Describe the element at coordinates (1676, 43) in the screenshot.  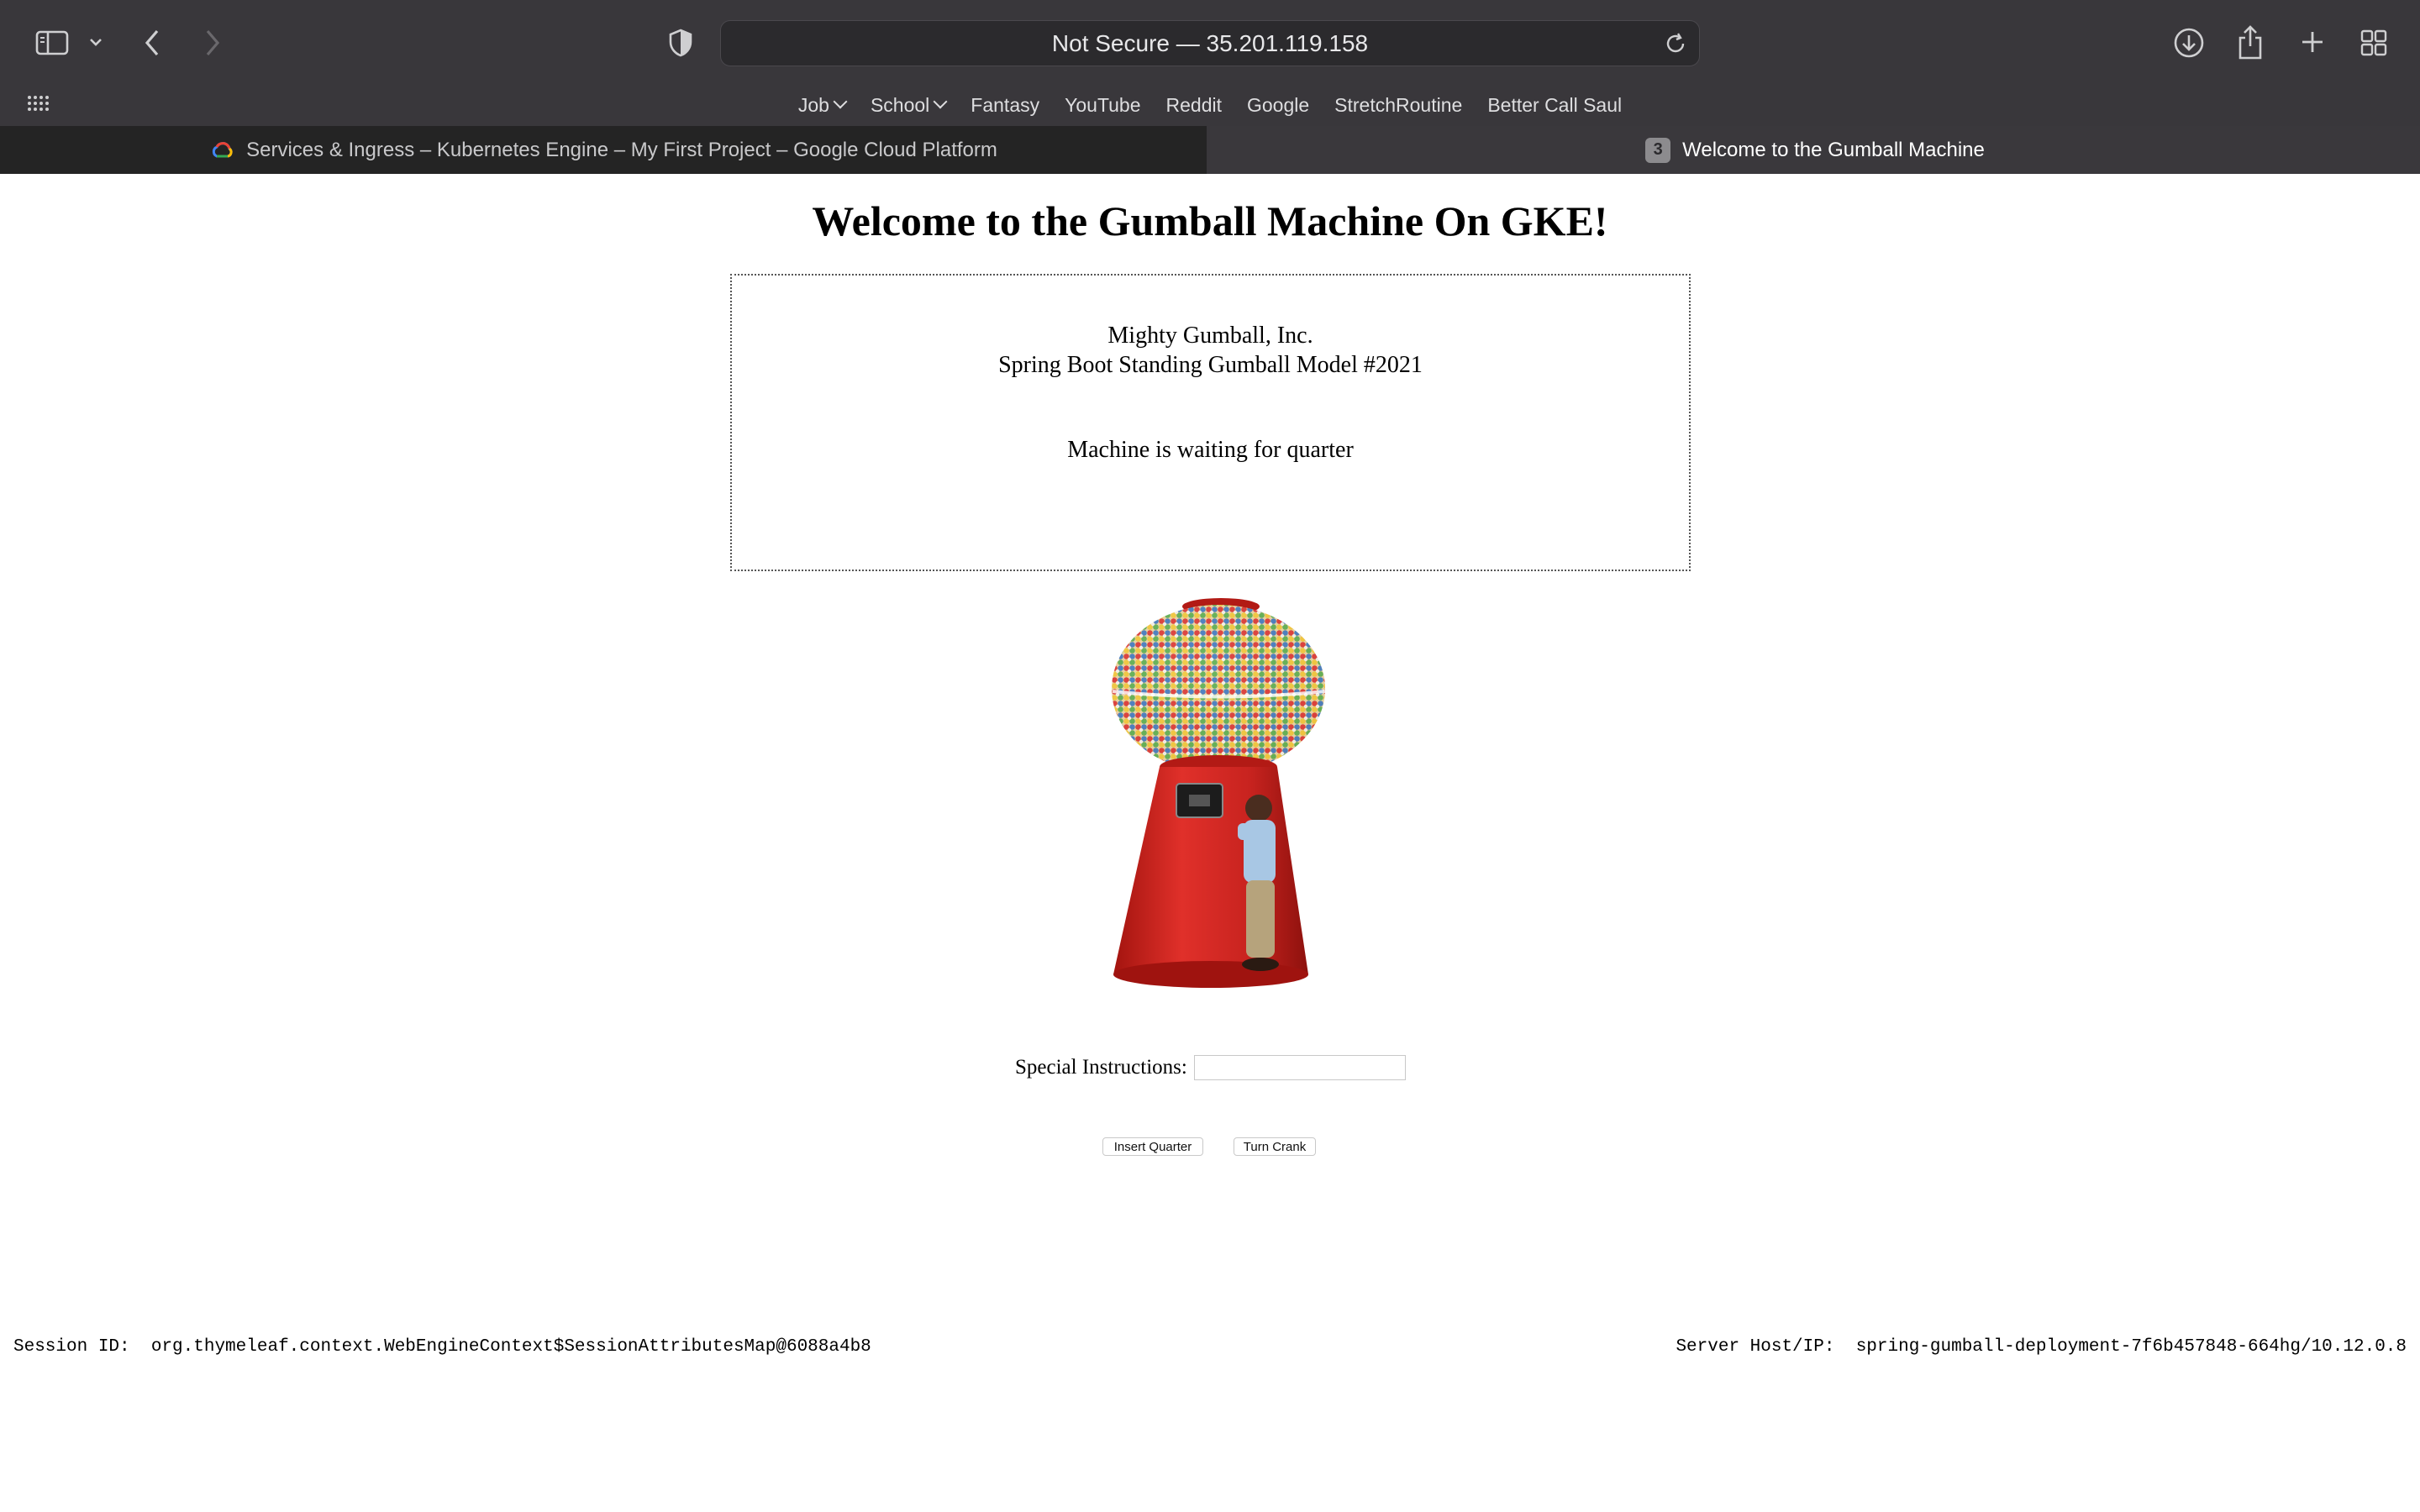
I see `reload-icon` at that location.